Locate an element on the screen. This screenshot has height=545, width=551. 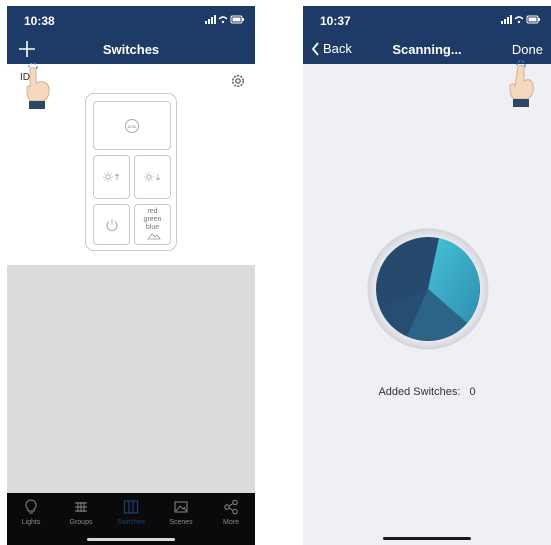
power-button is located at coordinates (111, 224).